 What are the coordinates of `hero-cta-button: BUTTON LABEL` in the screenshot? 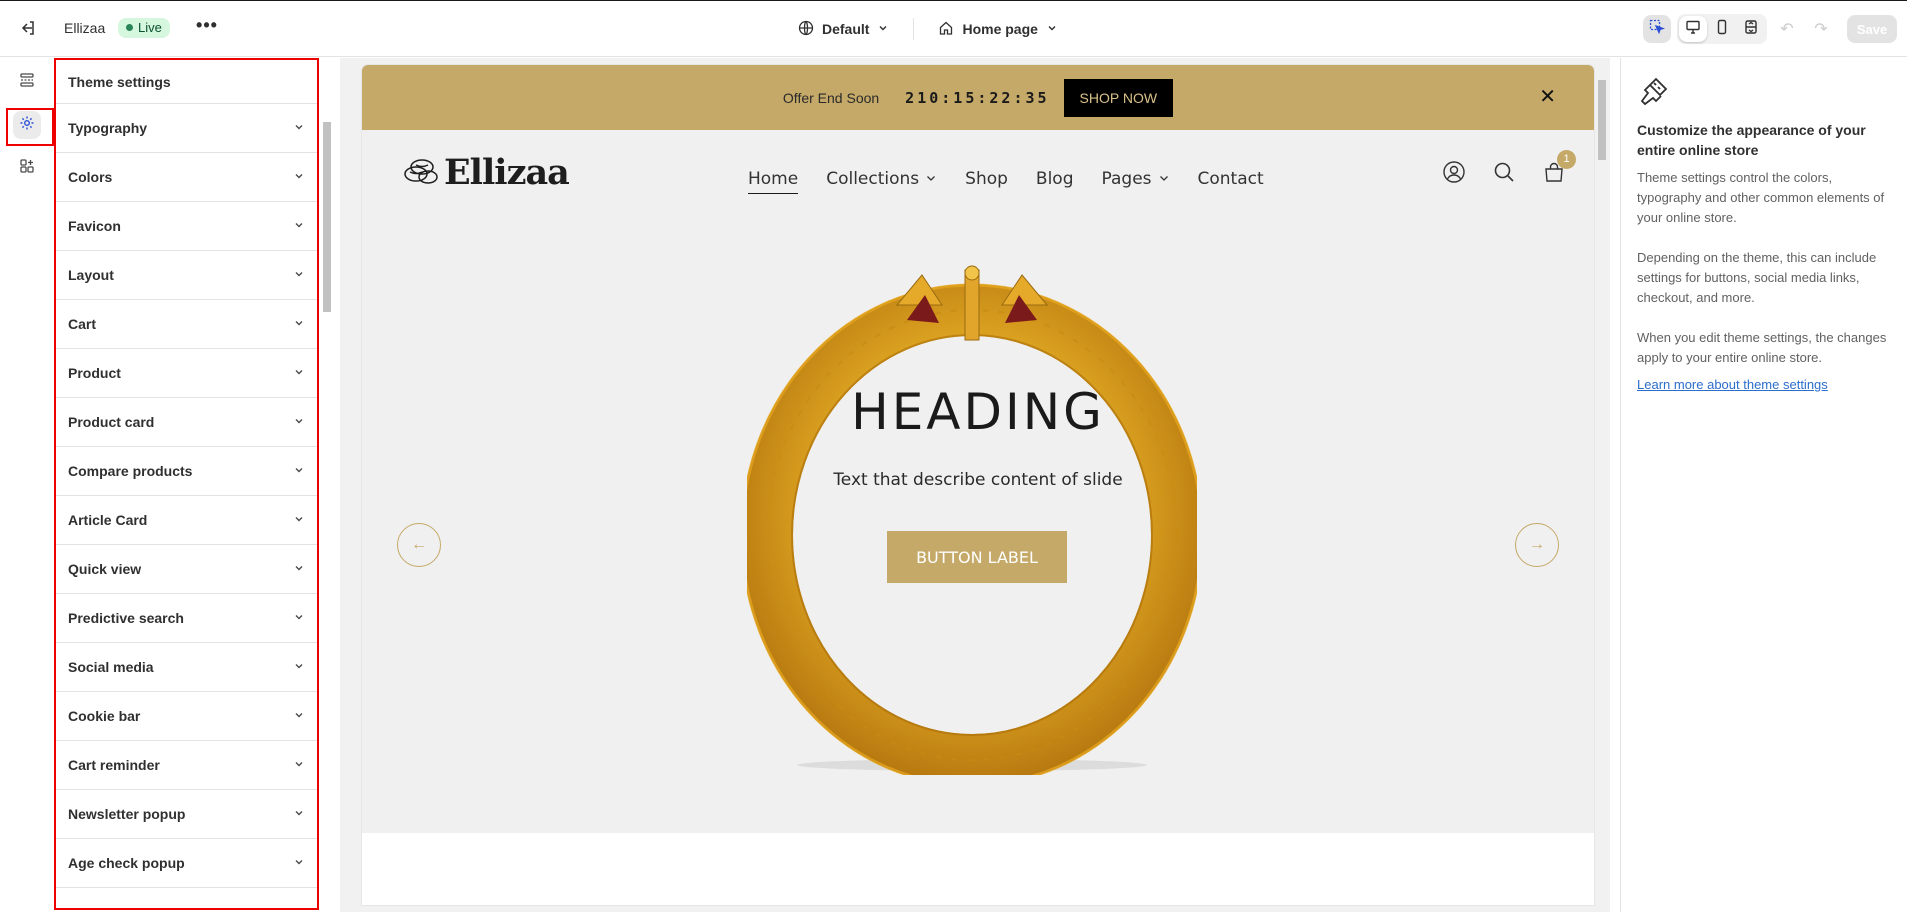 It's located at (977, 557).